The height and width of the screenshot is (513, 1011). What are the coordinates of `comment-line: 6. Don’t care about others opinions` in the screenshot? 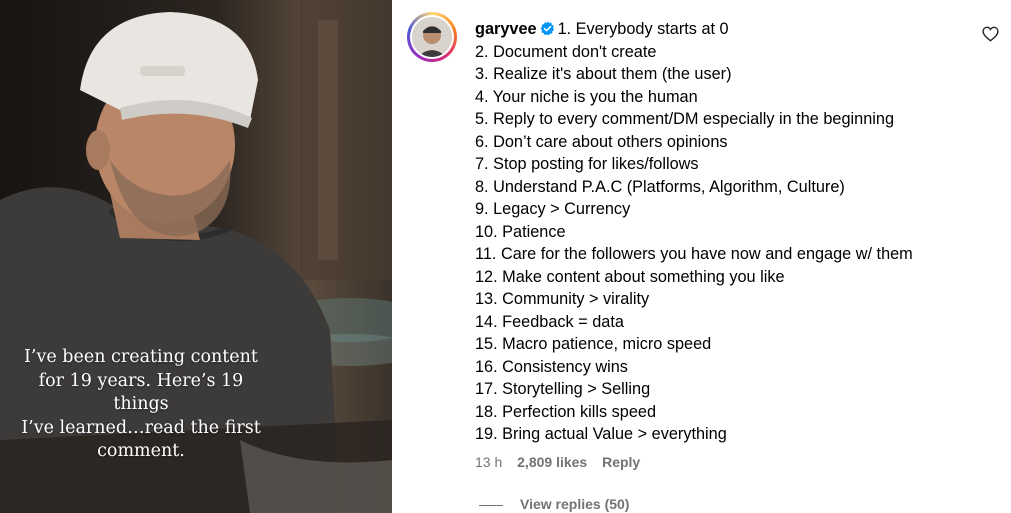 It's located at (601, 141).